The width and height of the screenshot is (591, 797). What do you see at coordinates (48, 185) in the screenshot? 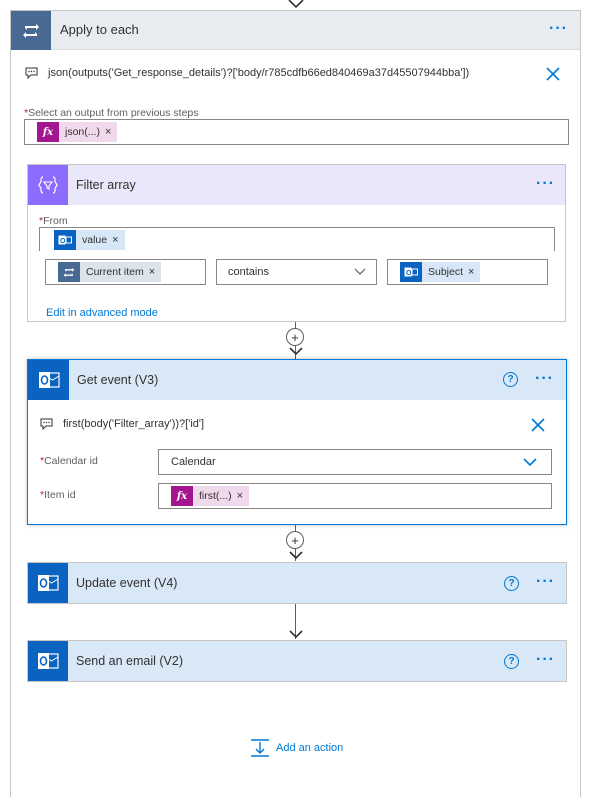
I see `filter-array-icon` at bounding box center [48, 185].